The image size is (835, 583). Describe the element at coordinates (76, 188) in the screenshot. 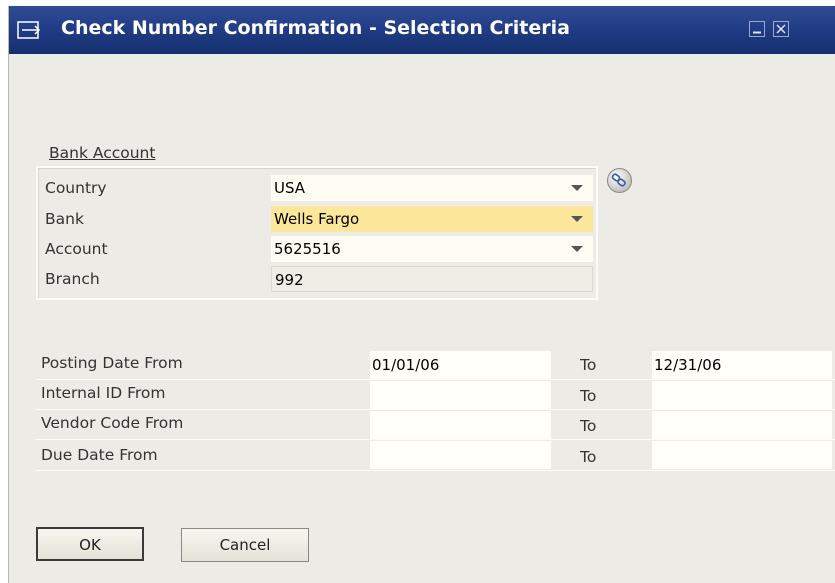

I see `country-label: Country` at that location.